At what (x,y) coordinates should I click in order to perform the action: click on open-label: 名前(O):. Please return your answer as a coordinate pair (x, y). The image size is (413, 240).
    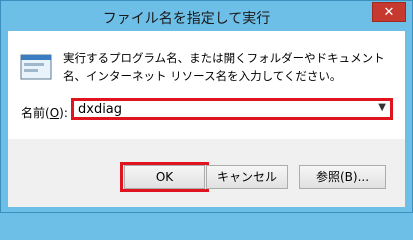
    Looking at the image, I should click on (44, 112).